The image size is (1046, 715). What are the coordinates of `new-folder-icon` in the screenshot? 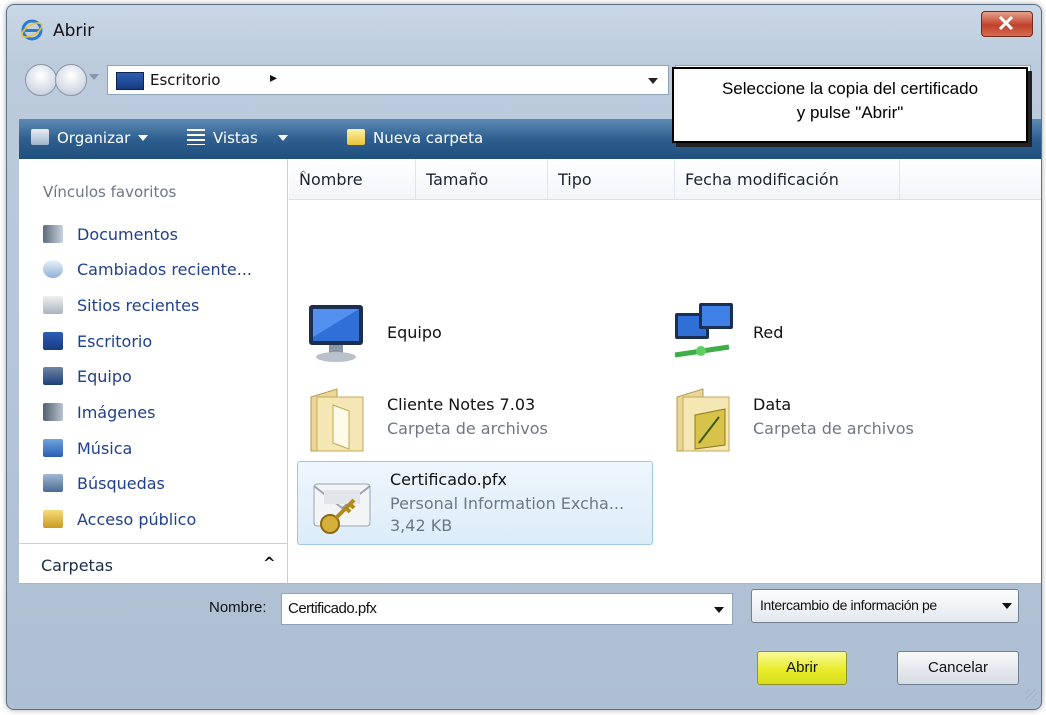 It's located at (356, 137).